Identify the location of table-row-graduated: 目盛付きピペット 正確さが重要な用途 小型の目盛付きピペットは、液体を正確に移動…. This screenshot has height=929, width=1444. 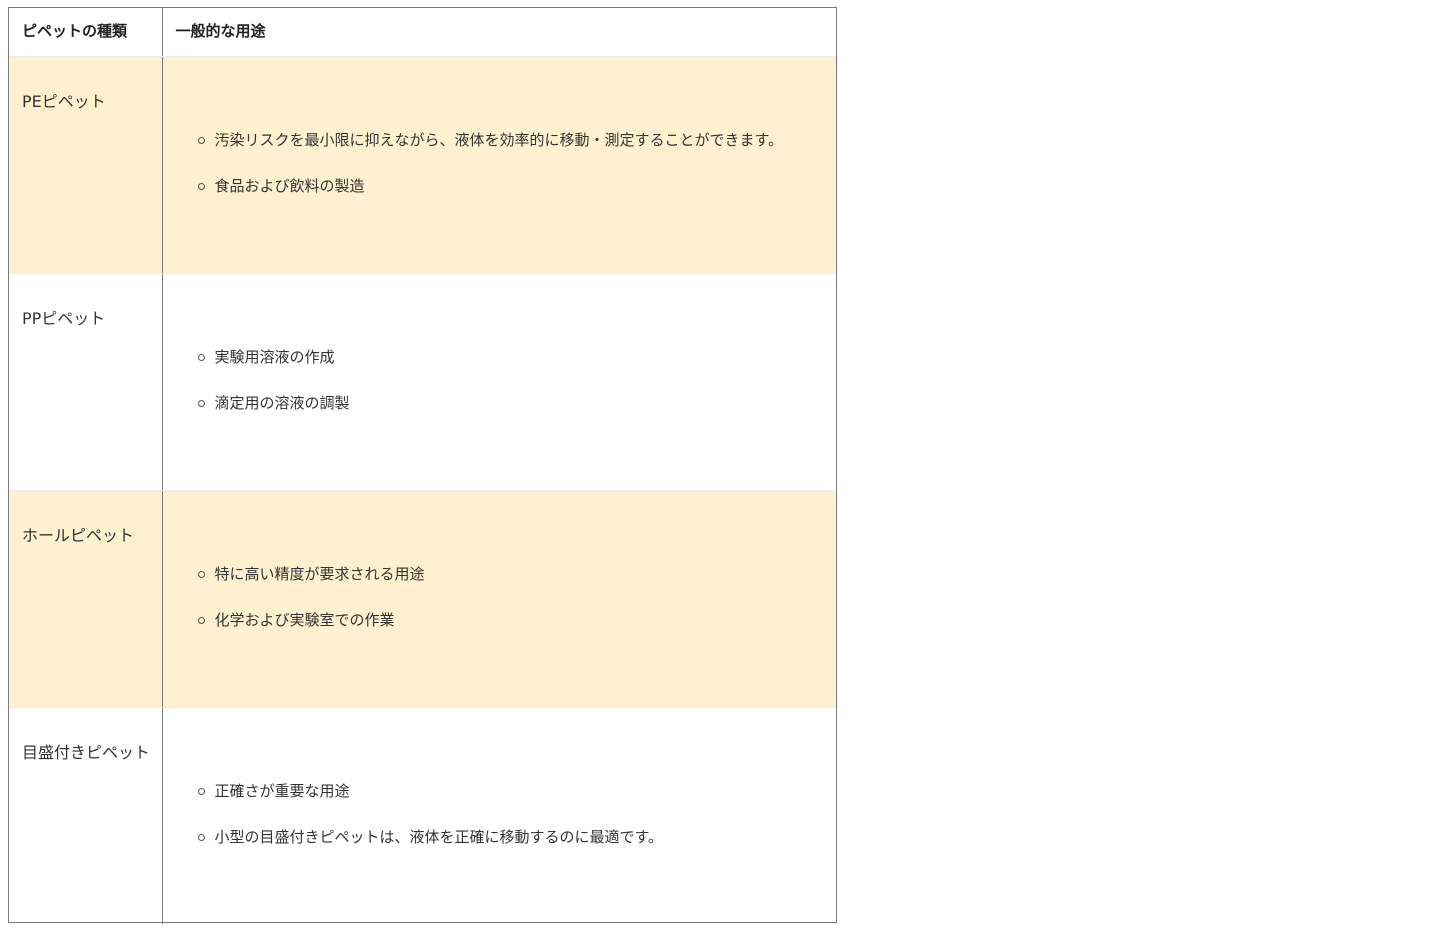
(422, 815).